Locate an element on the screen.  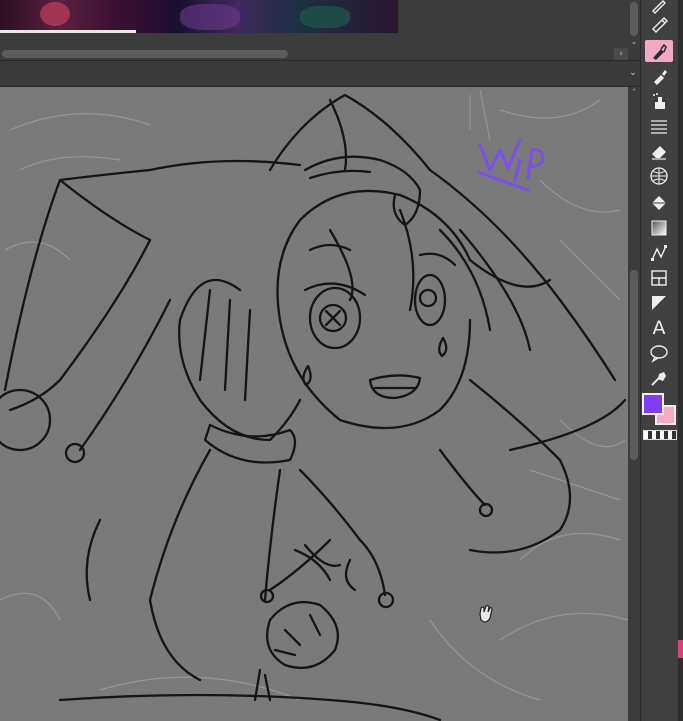
text-tool-icon: A is located at coordinates (659, 328).